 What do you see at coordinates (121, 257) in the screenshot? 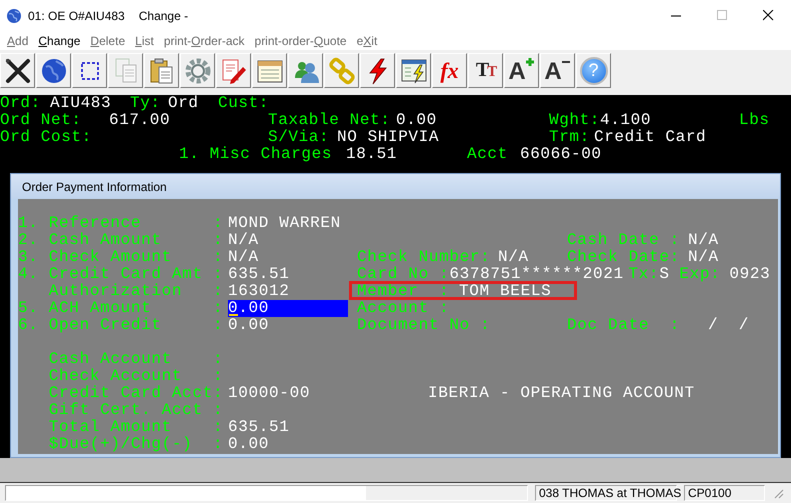
I see `field-label: 3. Check Amount :` at bounding box center [121, 257].